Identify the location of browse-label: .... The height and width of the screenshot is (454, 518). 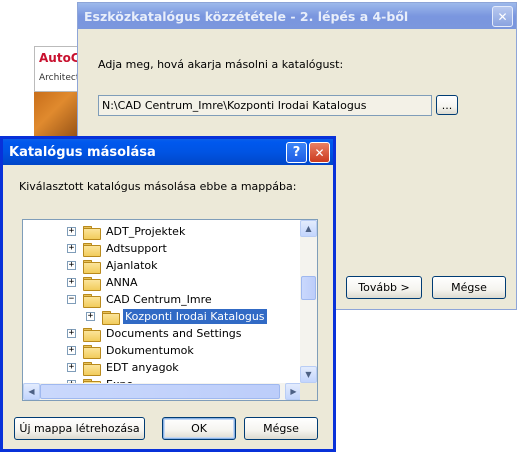
(447, 105).